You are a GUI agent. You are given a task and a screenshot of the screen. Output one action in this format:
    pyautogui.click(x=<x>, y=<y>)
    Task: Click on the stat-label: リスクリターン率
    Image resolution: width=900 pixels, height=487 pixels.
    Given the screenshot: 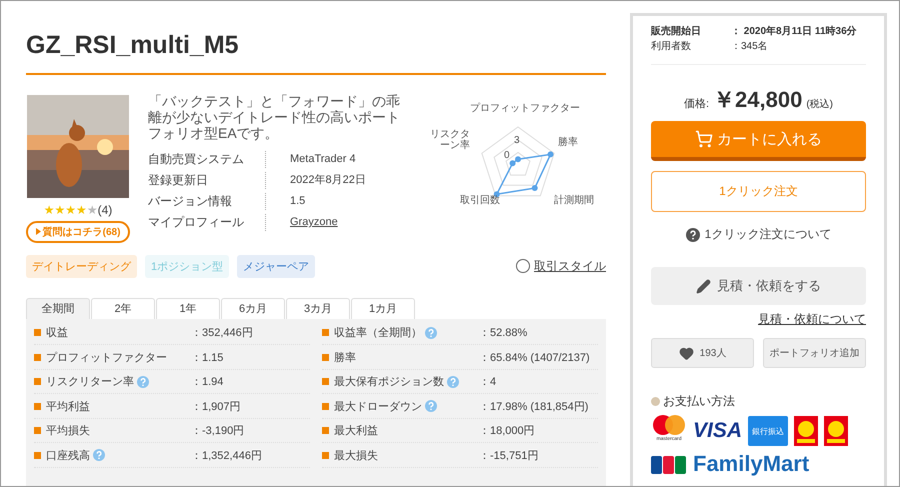 What is the action you would take?
    pyautogui.click(x=90, y=382)
    